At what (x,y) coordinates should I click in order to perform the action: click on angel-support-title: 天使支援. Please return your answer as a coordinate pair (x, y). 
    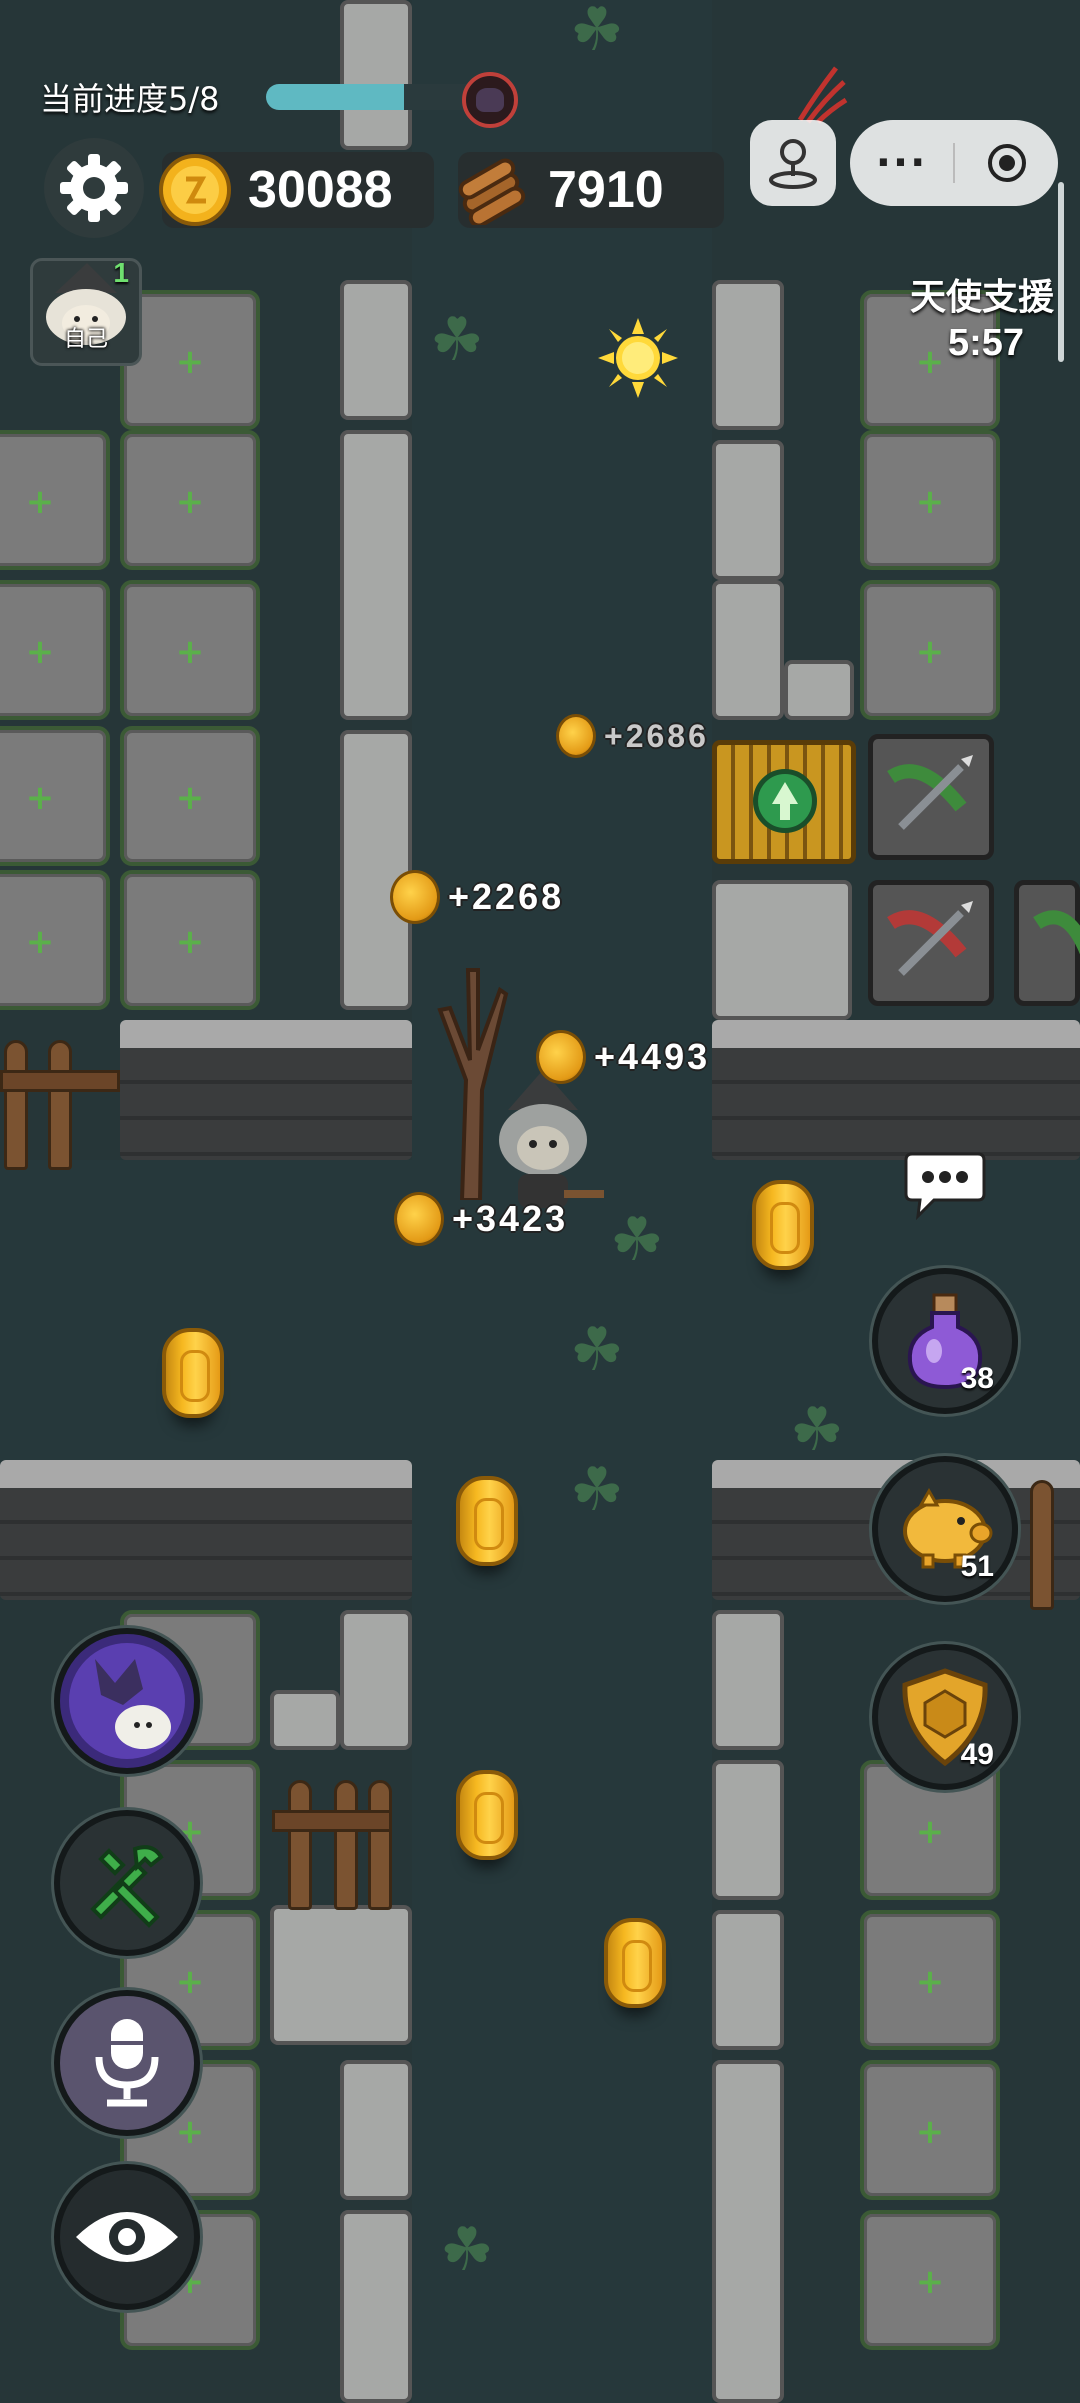
    Looking at the image, I should click on (982, 294).